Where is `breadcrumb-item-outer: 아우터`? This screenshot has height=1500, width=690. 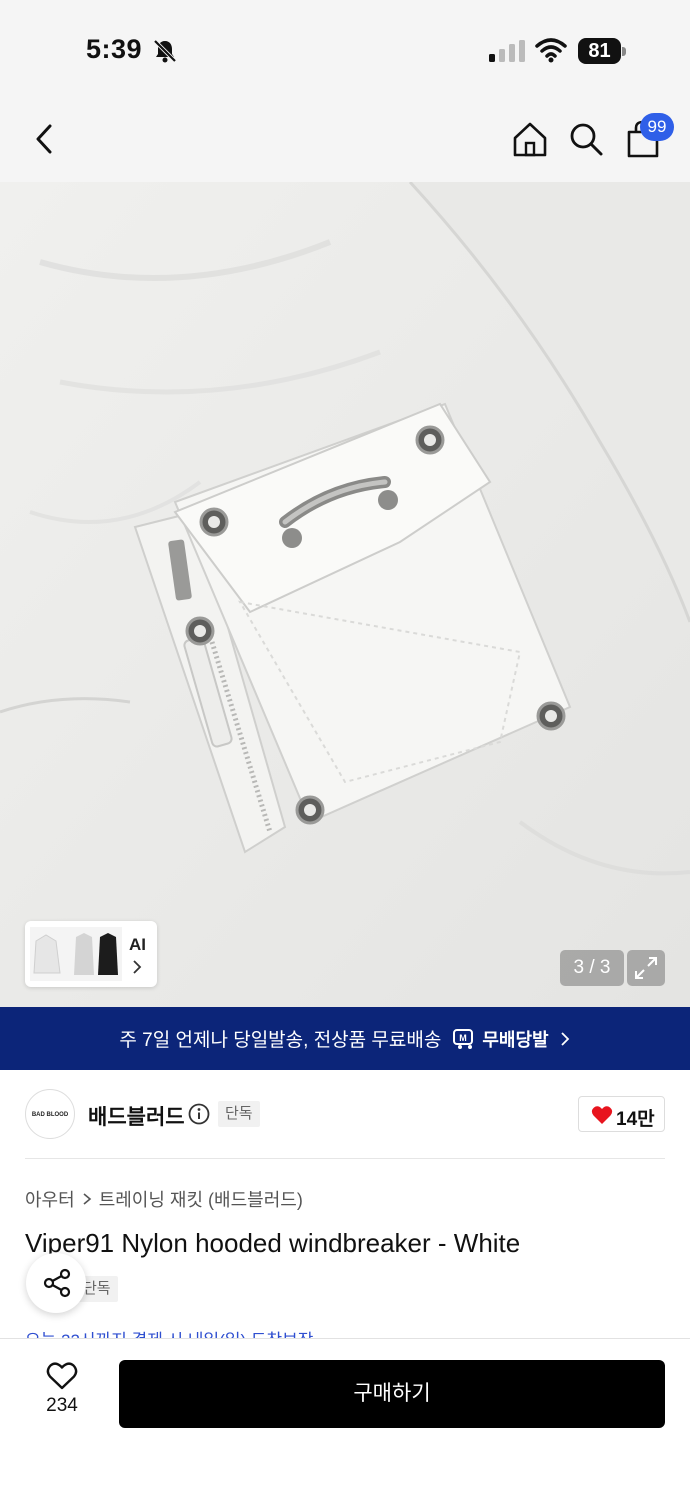 breadcrumb-item-outer: 아우터 is located at coordinates (50, 1199).